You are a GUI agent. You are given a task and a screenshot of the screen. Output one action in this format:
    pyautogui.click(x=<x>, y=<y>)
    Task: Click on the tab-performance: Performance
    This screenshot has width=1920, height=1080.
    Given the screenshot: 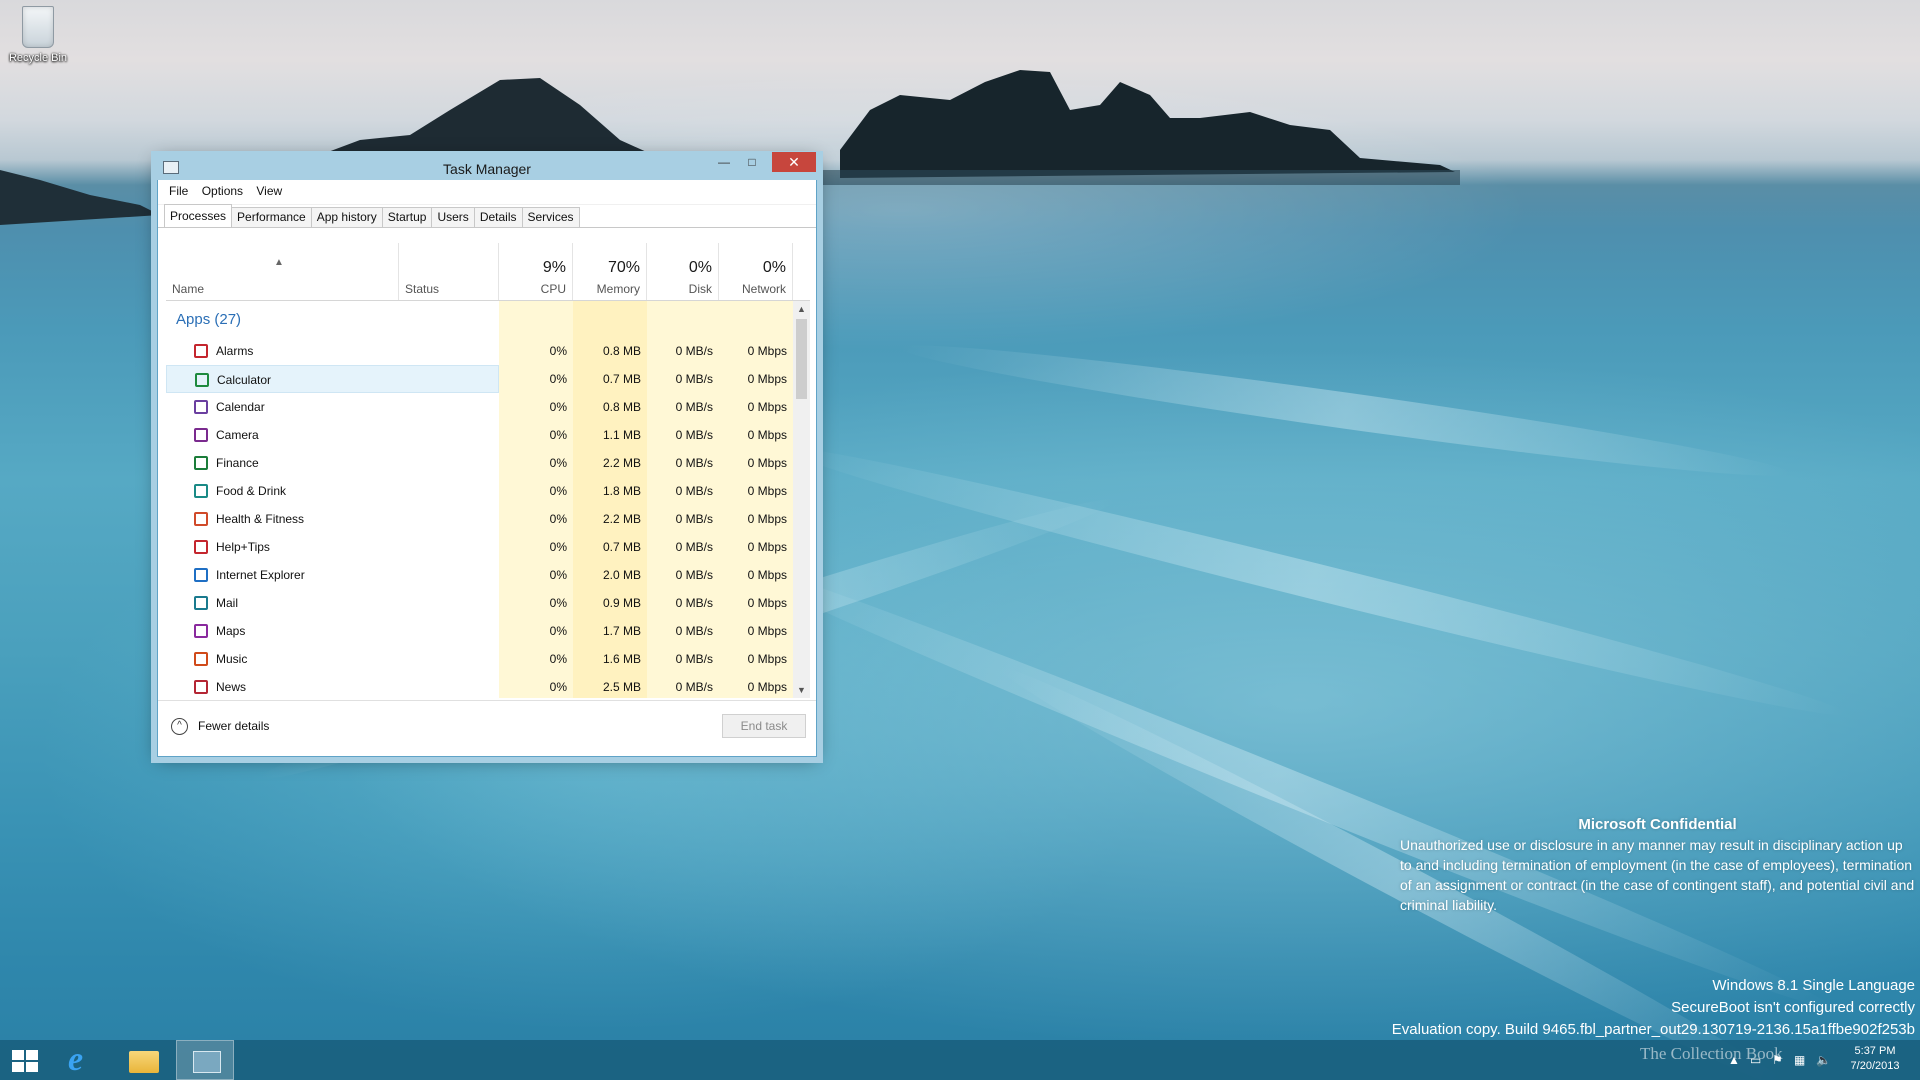 What is the action you would take?
    pyautogui.click(x=271, y=217)
    